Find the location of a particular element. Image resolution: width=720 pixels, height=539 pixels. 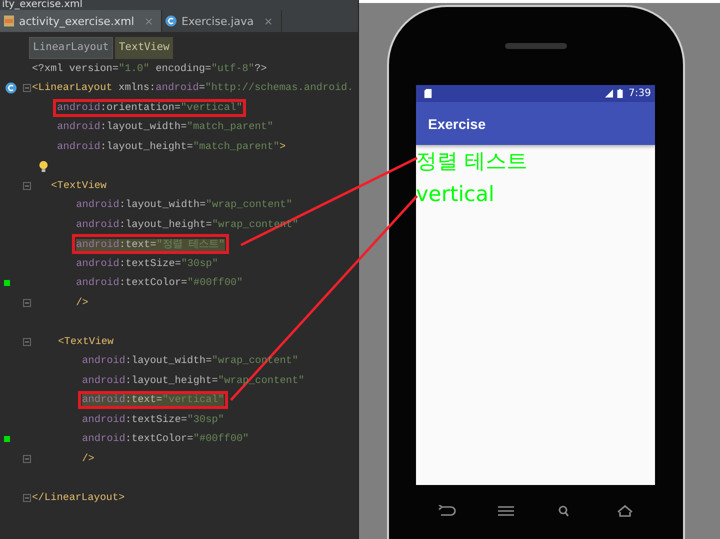

close-icon: × is located at coordinates (268, 21).